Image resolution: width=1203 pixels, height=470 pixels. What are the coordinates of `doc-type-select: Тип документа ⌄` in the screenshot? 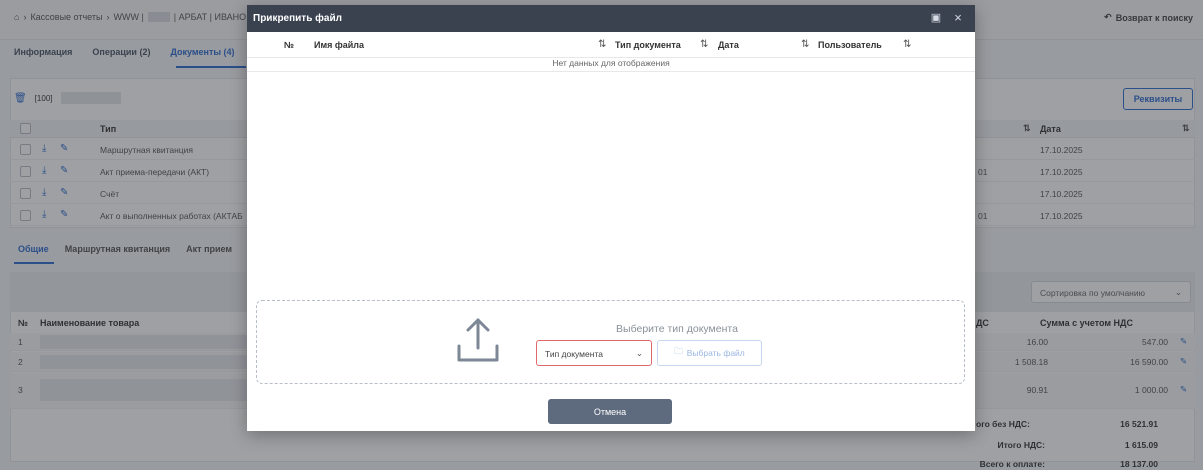 It's located at (594, 353).